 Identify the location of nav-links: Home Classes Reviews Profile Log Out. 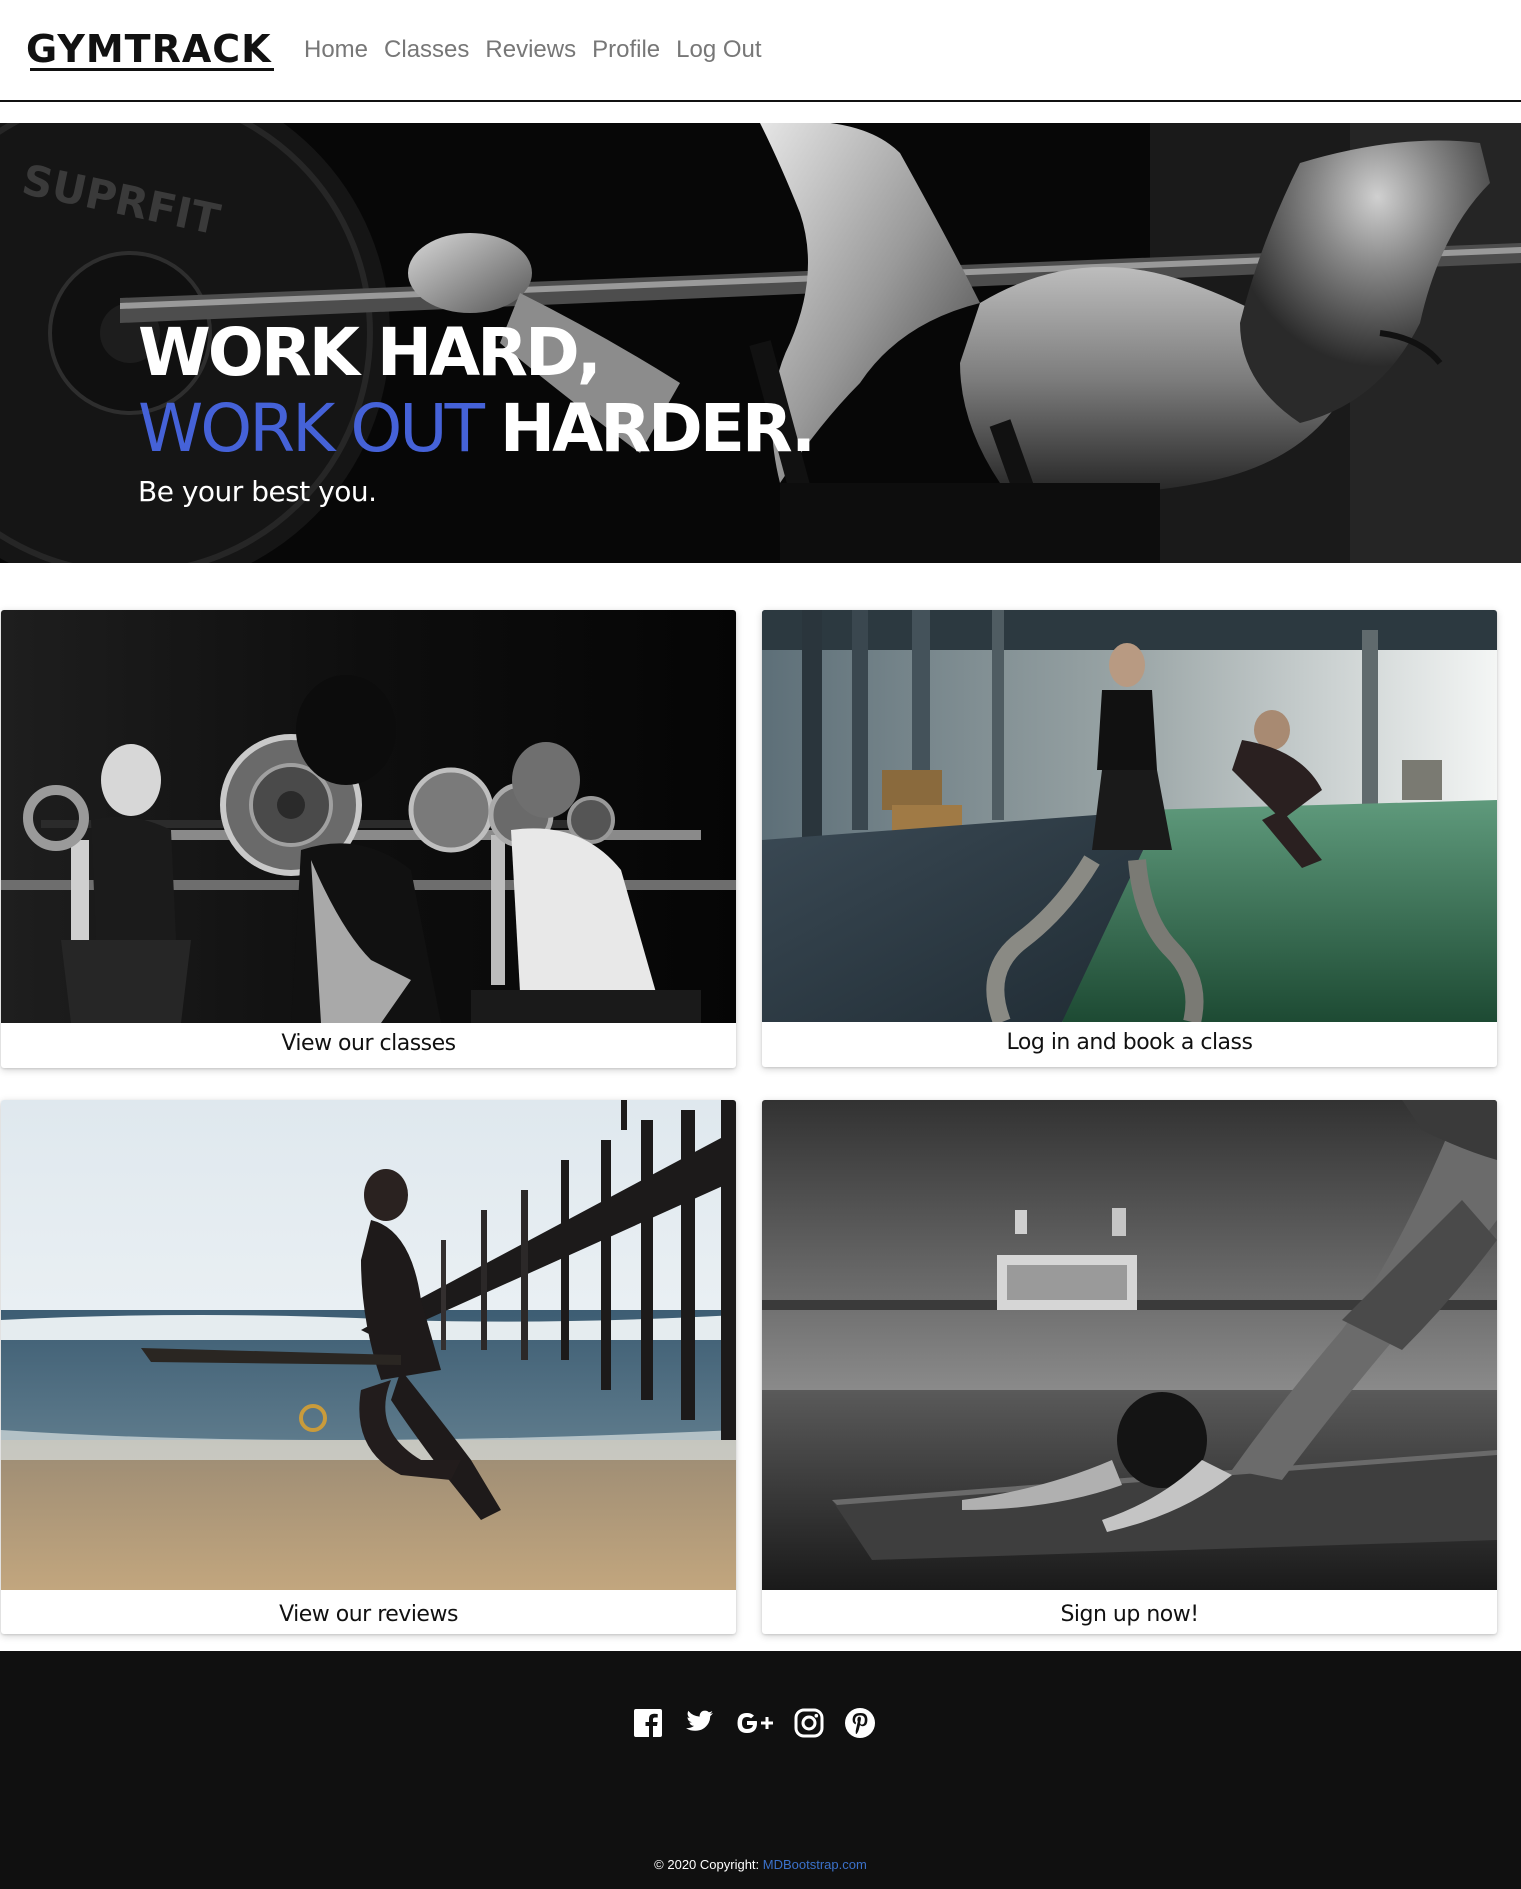
(533, 50).